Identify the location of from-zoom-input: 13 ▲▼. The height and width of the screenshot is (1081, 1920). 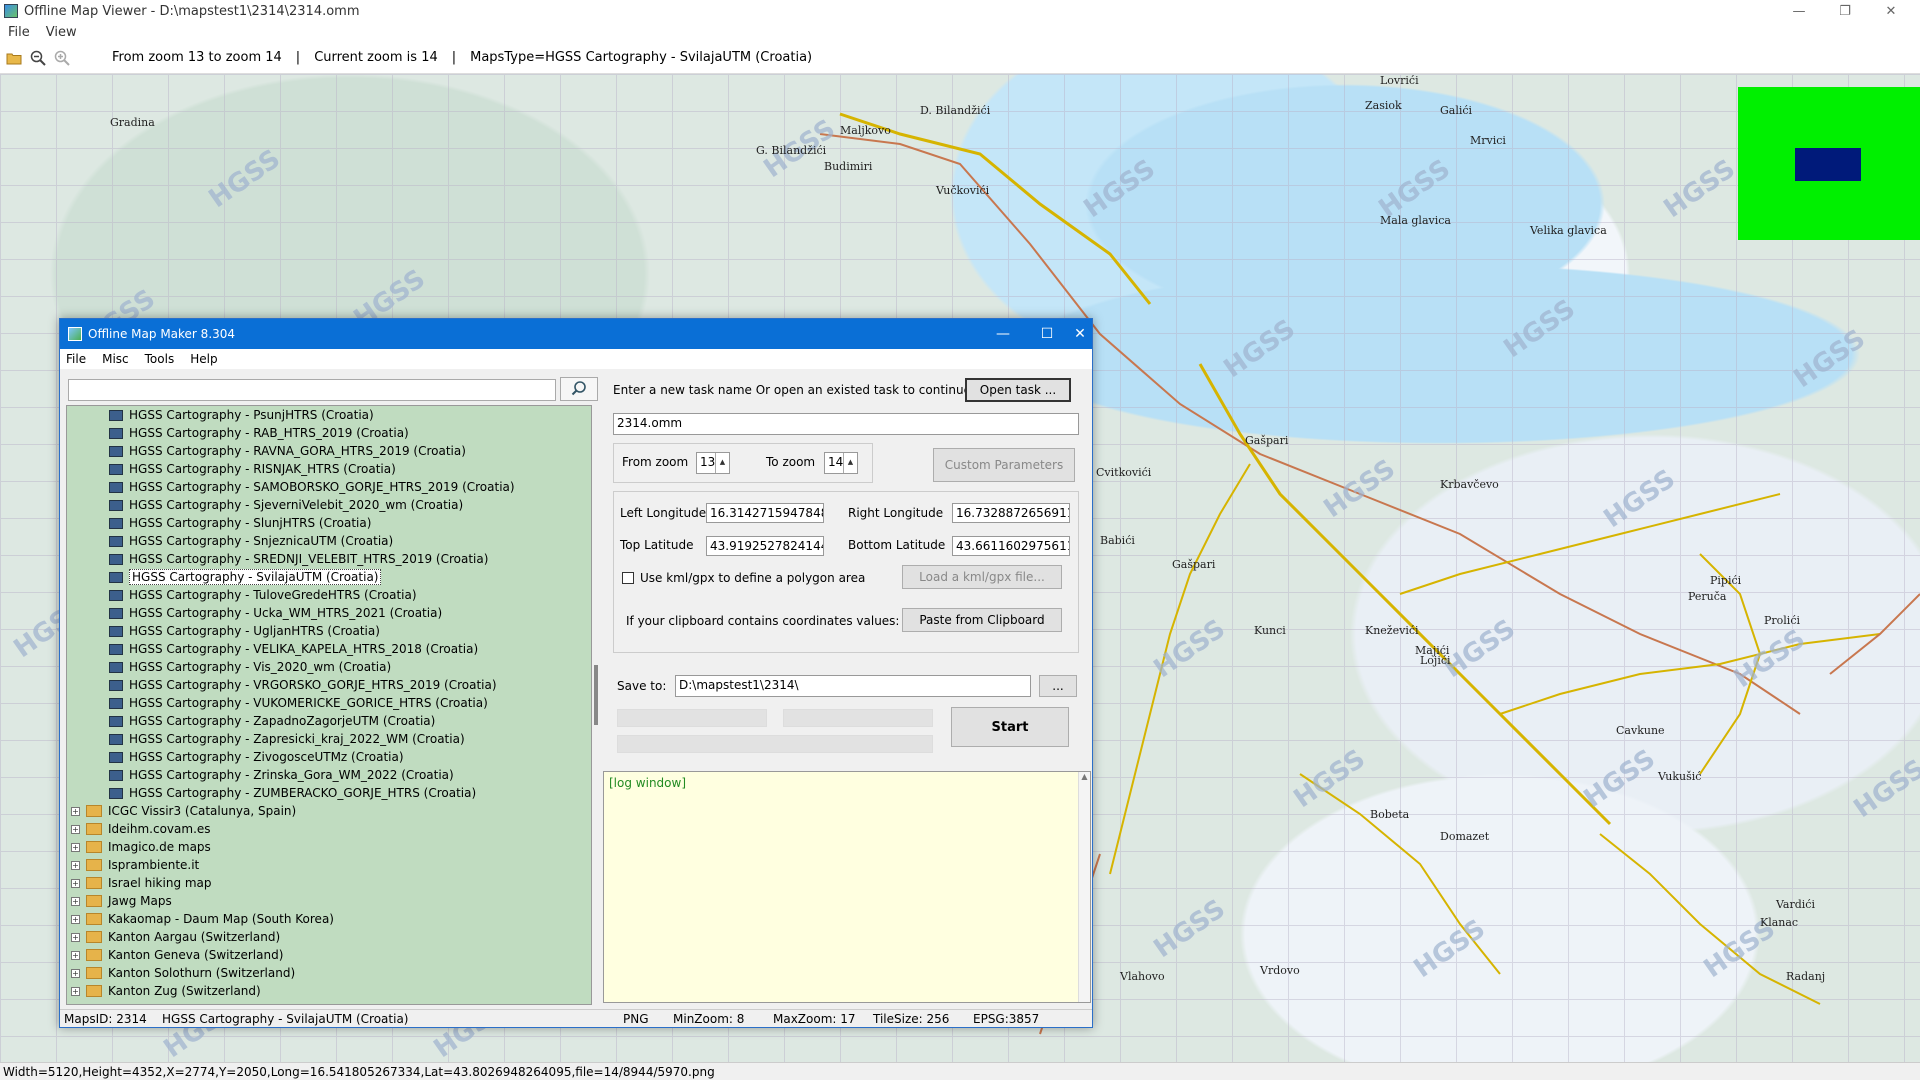
(713, 463).